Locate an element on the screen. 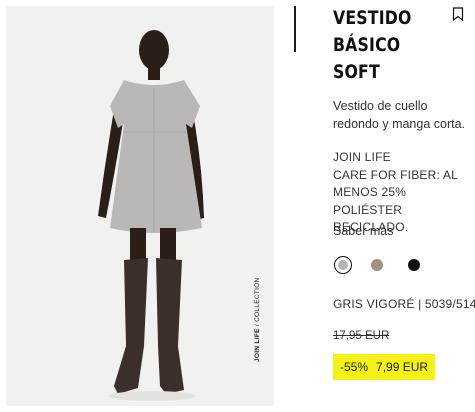 This screenshot has width=475, height=412. swatch-gris is located at coordinates (343, 265).